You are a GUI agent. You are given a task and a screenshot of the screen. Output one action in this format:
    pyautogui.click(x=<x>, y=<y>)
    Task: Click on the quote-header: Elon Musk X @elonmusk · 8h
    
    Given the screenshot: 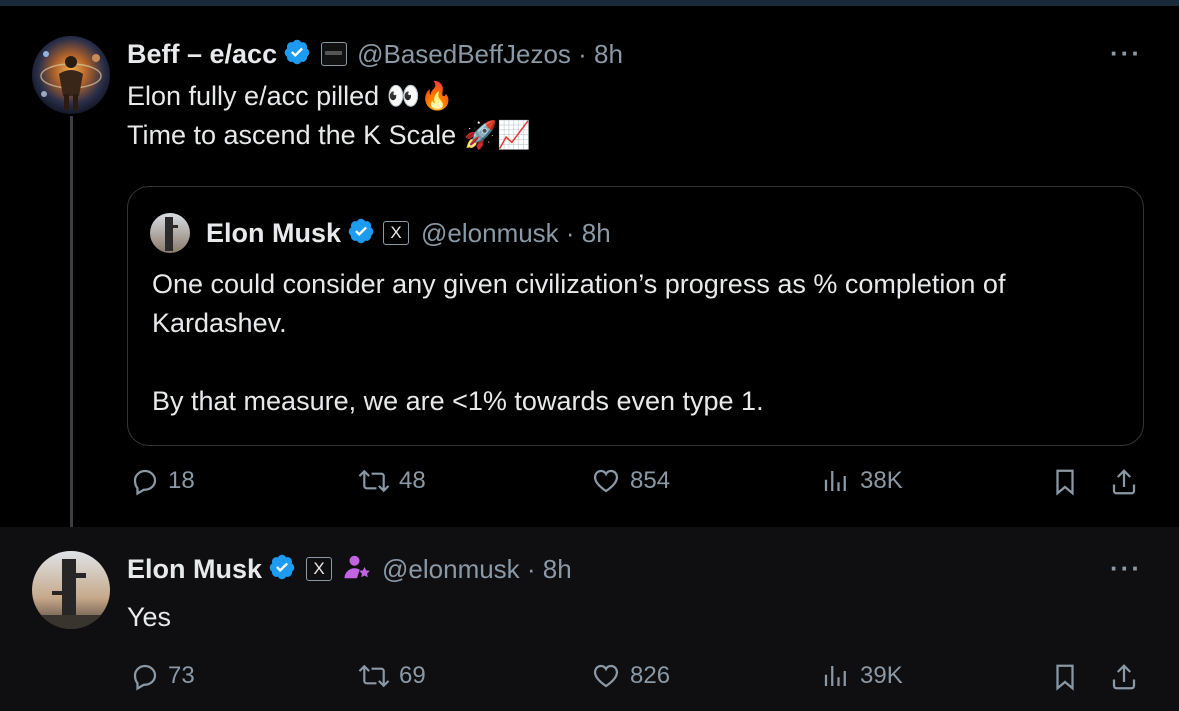 What is the action you would take?
    pyautogui.click(x=408, y=233)
    